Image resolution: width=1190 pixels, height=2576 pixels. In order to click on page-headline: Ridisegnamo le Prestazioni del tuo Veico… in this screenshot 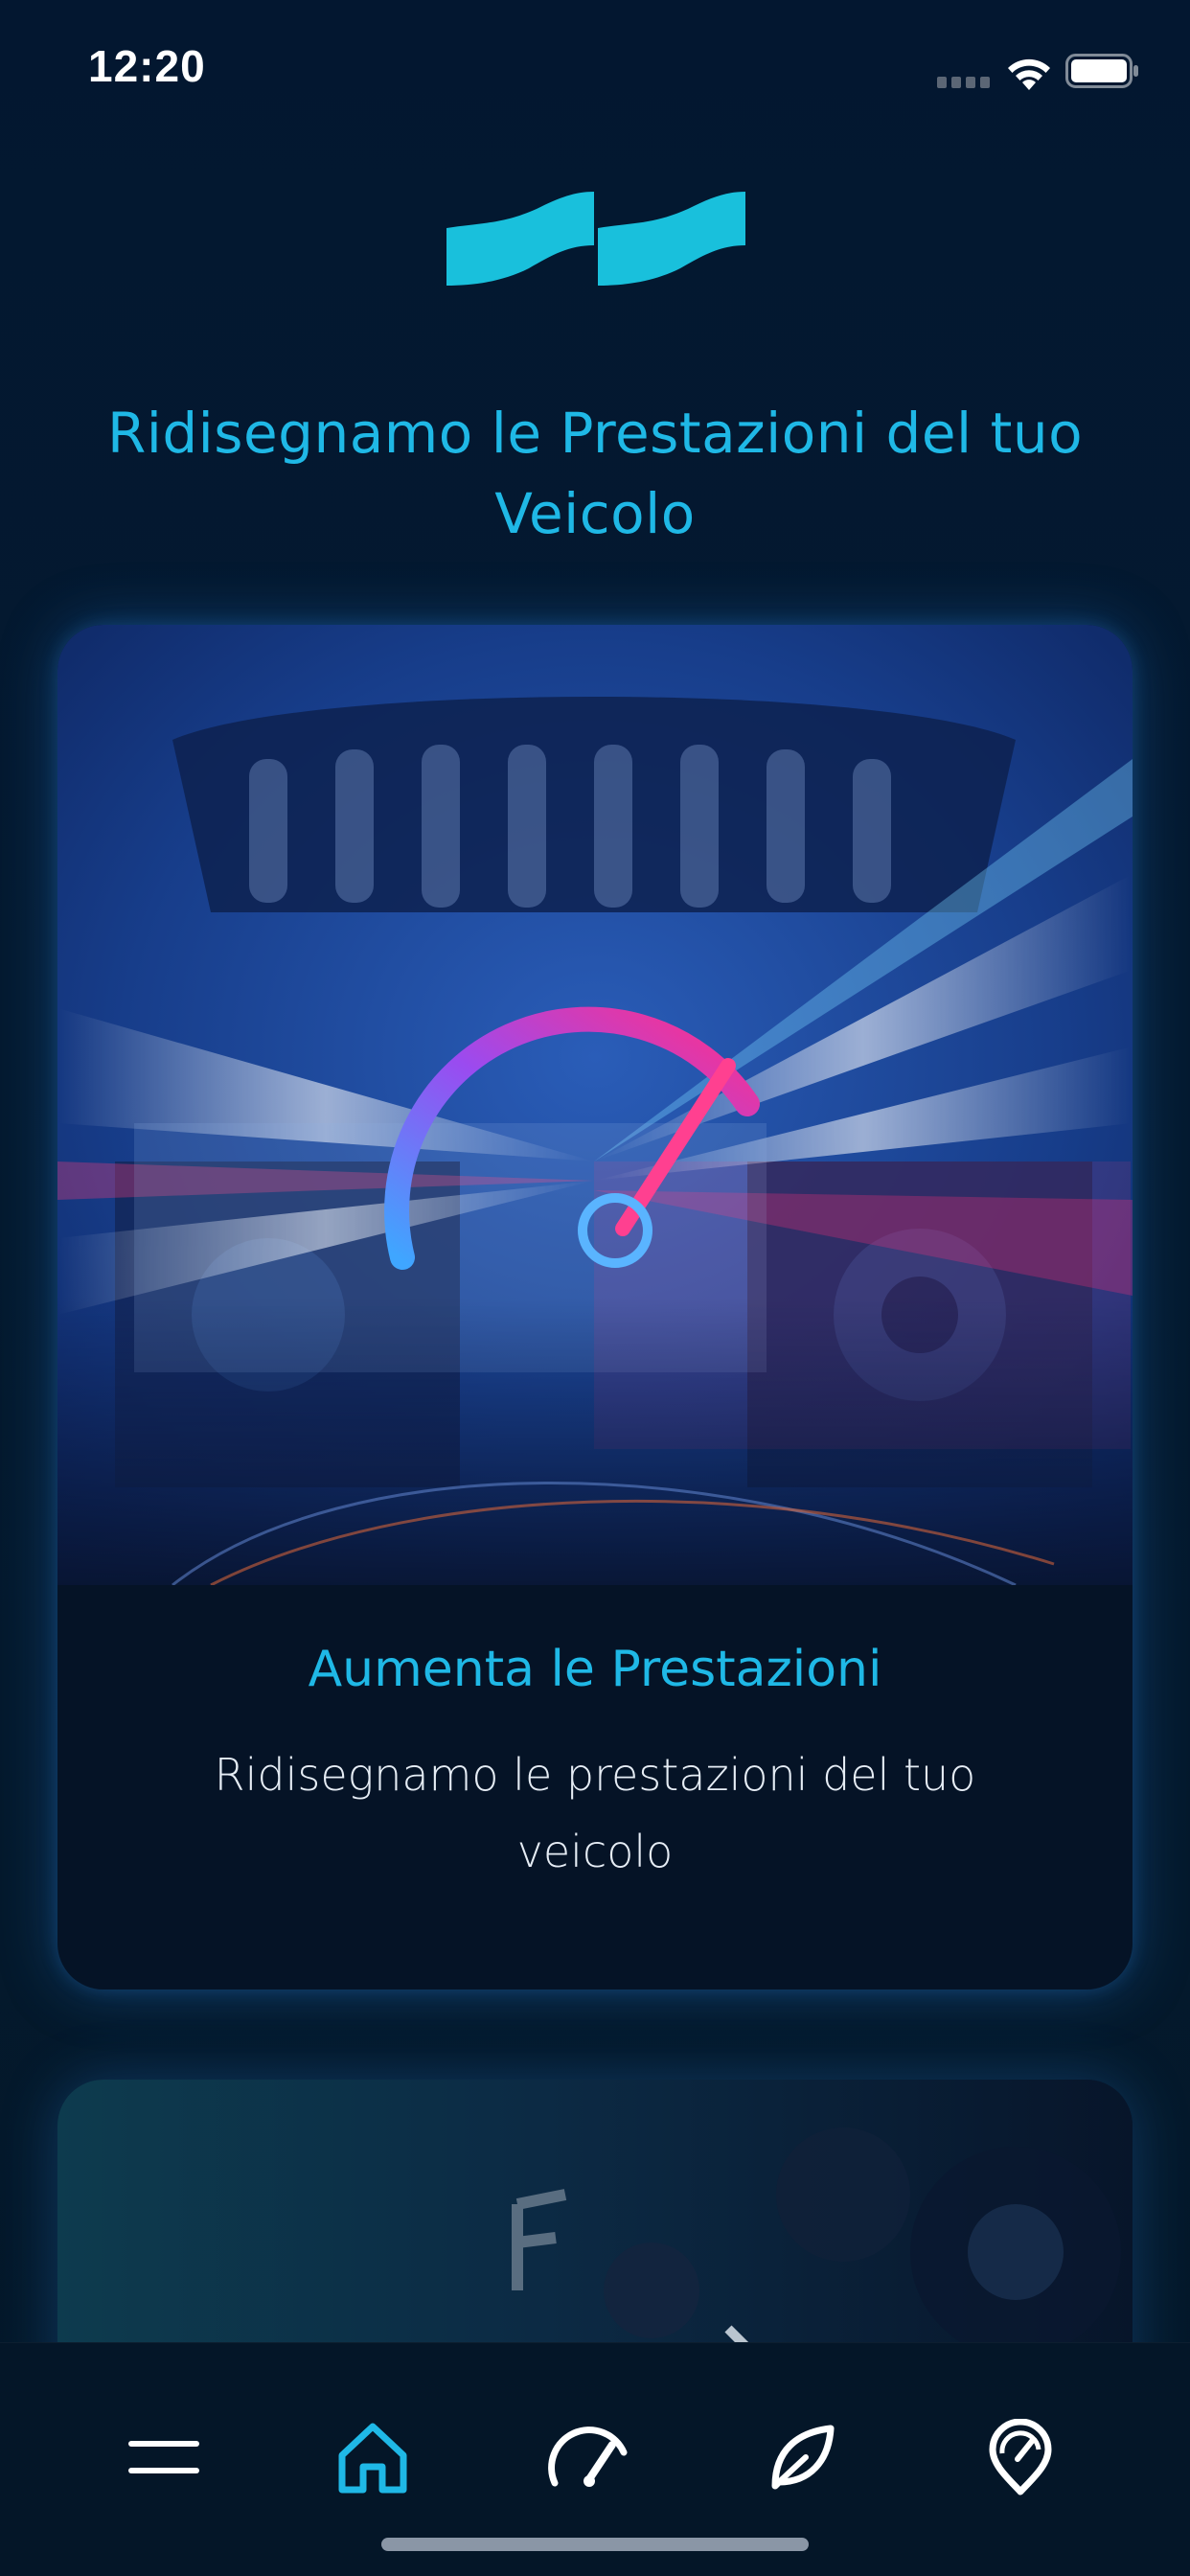, I will do `click(595, 473)`.